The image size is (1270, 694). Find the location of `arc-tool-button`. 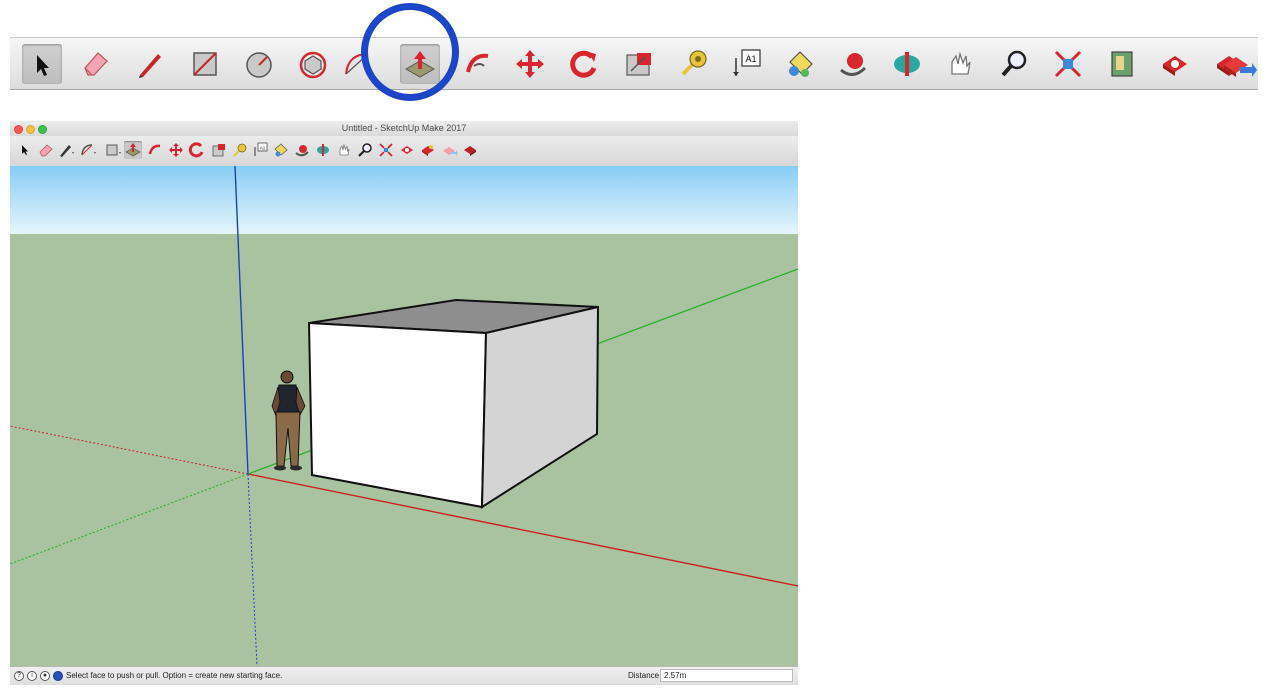

arc-tool-button is located at coordinates (358, 64).